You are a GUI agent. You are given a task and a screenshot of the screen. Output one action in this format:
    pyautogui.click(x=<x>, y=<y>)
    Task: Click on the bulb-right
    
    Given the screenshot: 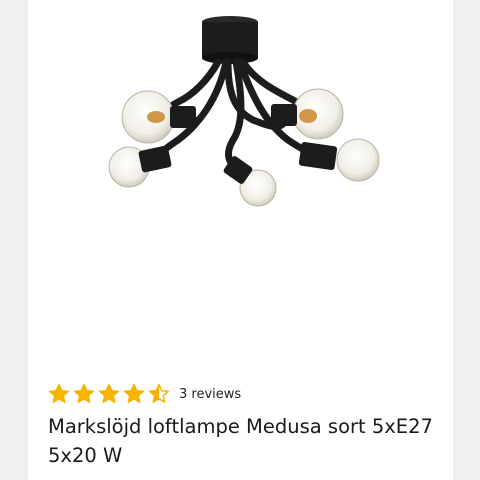 What is the action you would take?
    pyautogui.click(x=339, y=160)
    